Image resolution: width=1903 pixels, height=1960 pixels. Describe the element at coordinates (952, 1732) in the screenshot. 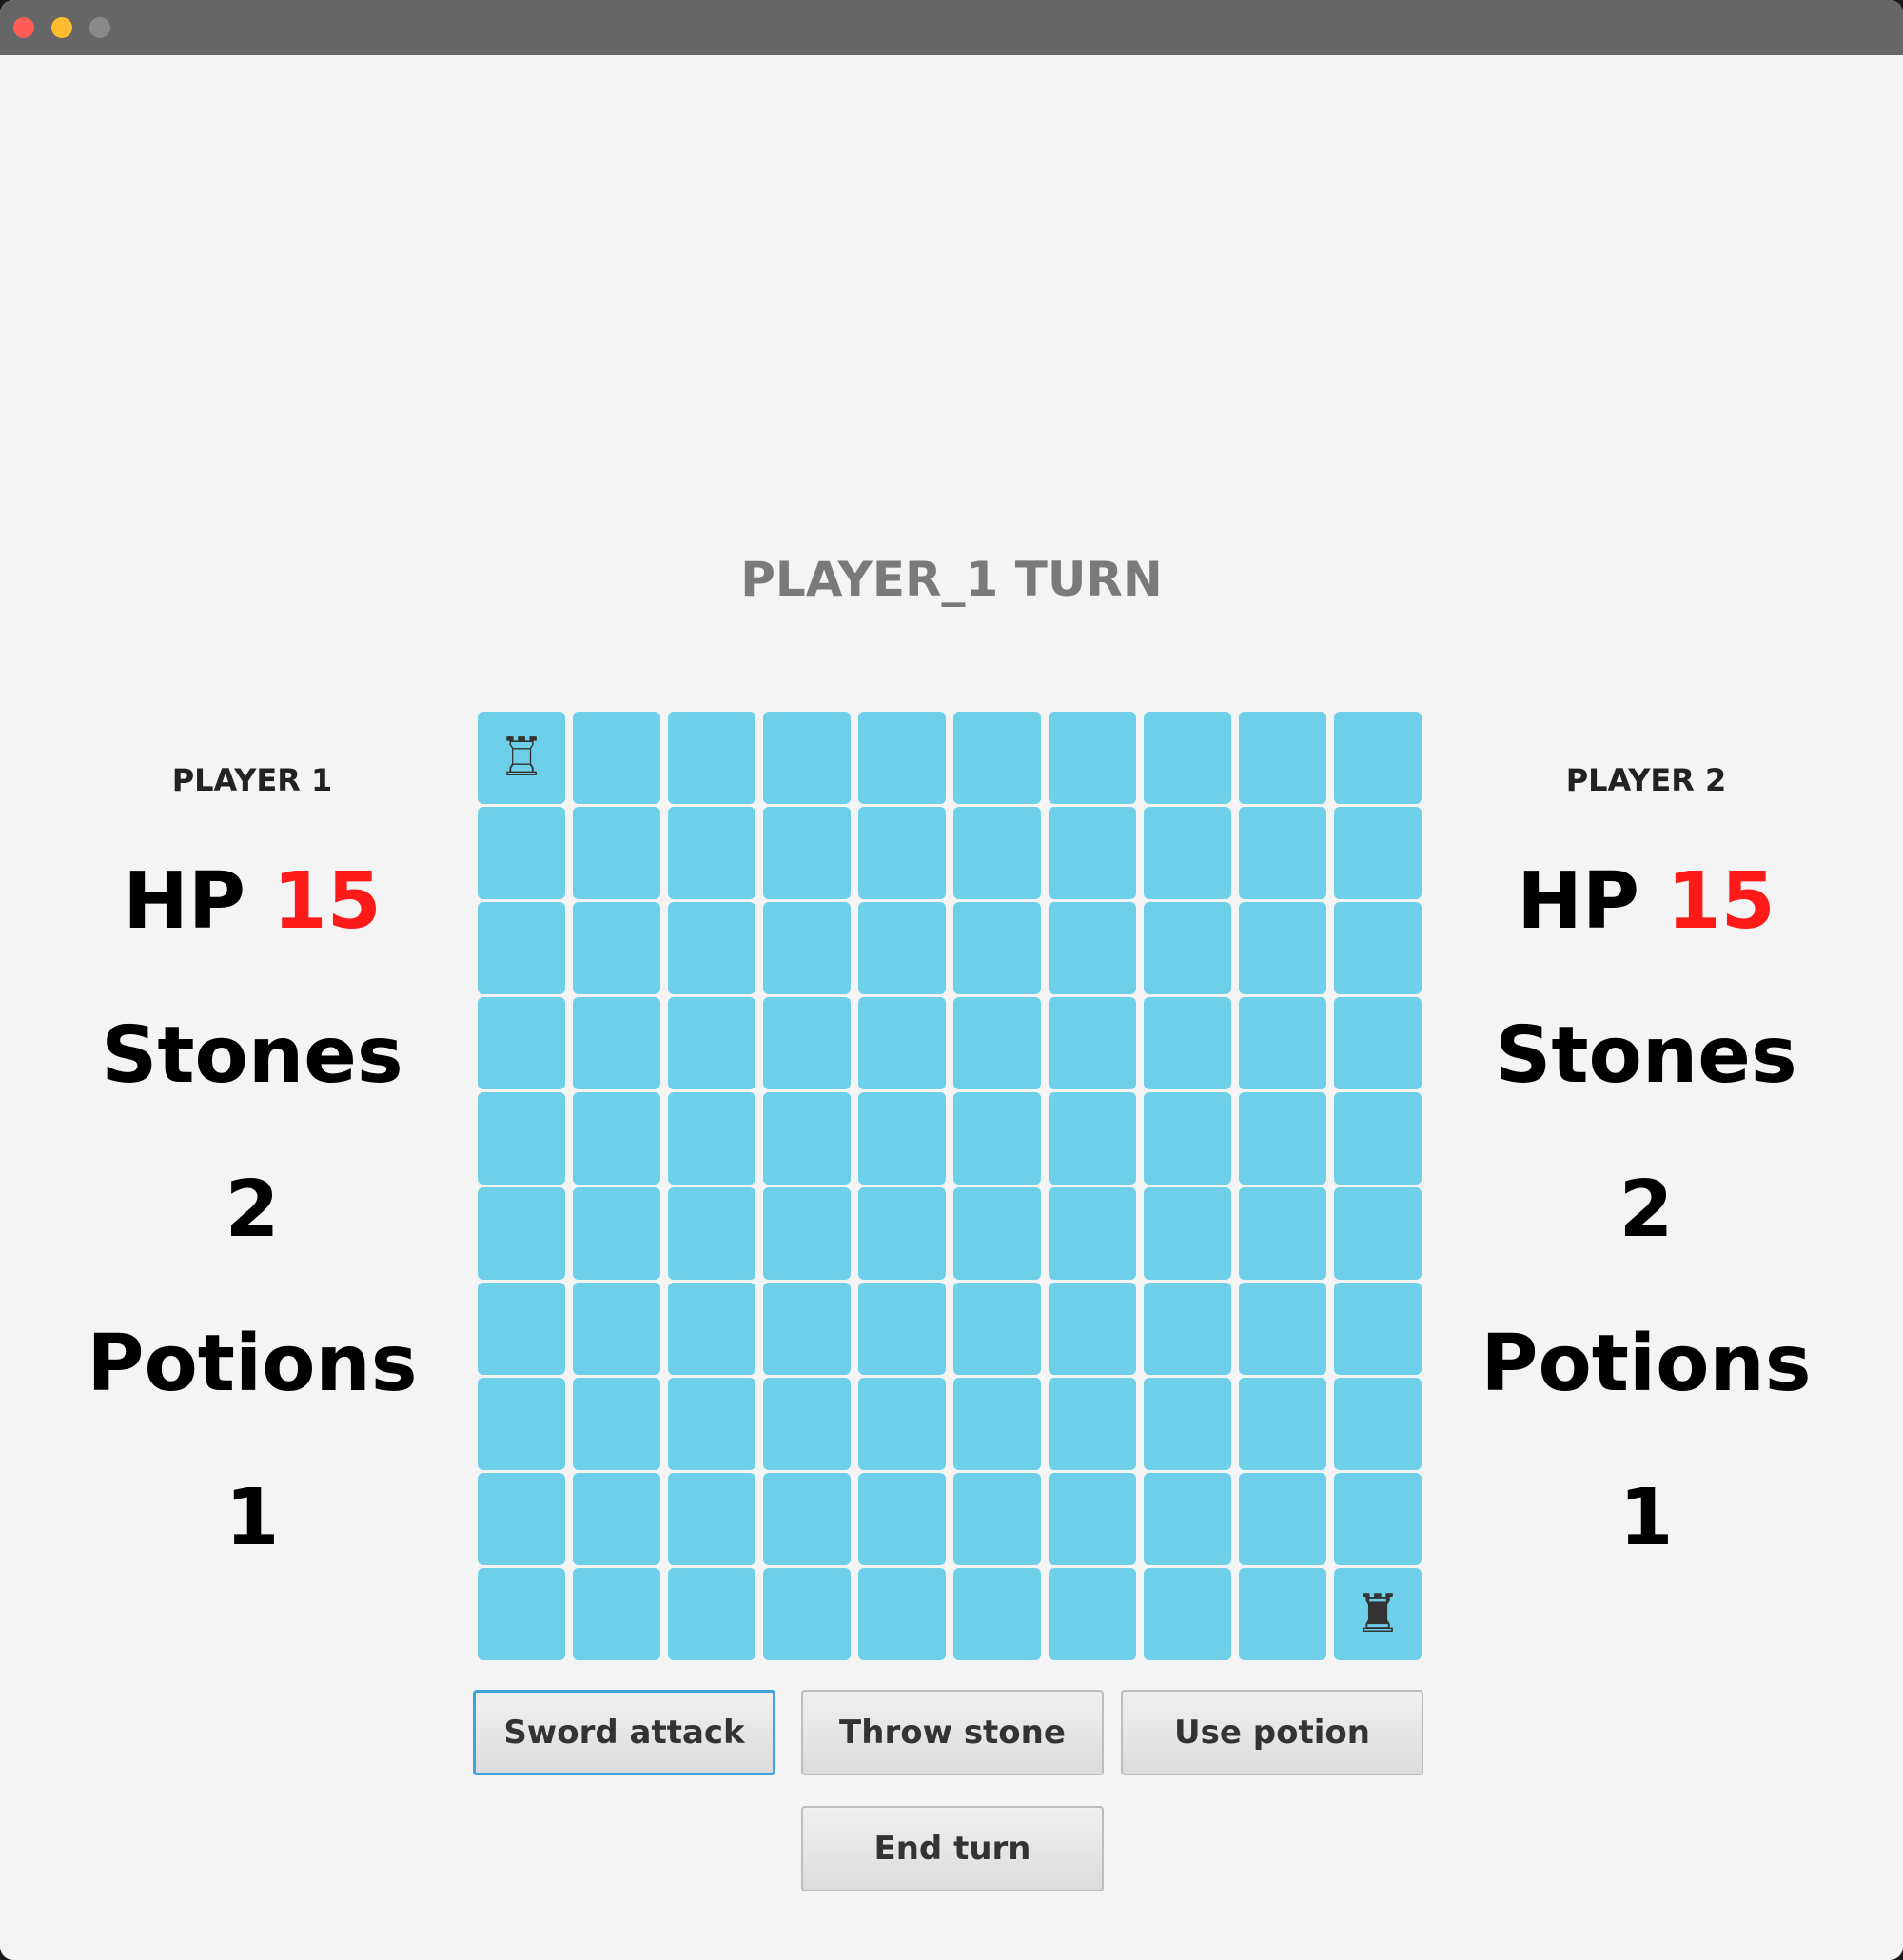

I see `throw-stone-button: Throw stone` at that location.